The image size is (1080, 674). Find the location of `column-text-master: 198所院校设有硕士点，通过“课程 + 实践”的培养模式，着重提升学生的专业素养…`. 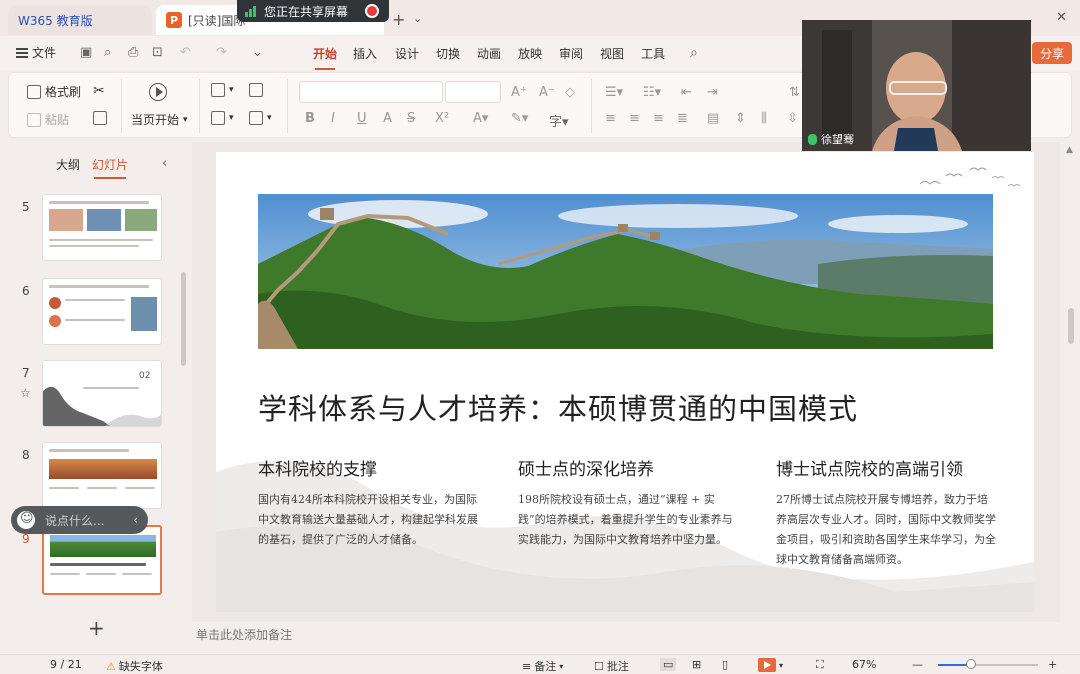

column-text-master: 198所院校设有硕士点，通过“课程 + 实践”的培养模式，着重提升学生的专业素养… is located at coordinates (629, 520).